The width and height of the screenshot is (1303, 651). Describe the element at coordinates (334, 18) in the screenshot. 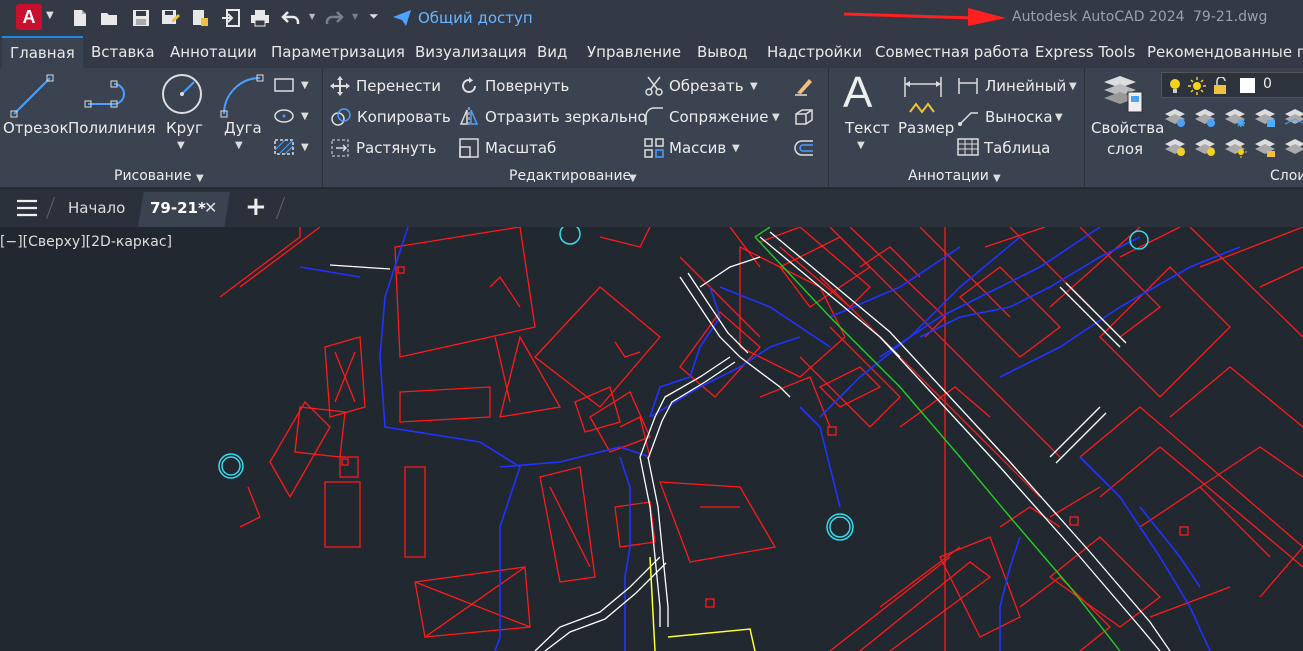

I see `redo-icon` at that location.